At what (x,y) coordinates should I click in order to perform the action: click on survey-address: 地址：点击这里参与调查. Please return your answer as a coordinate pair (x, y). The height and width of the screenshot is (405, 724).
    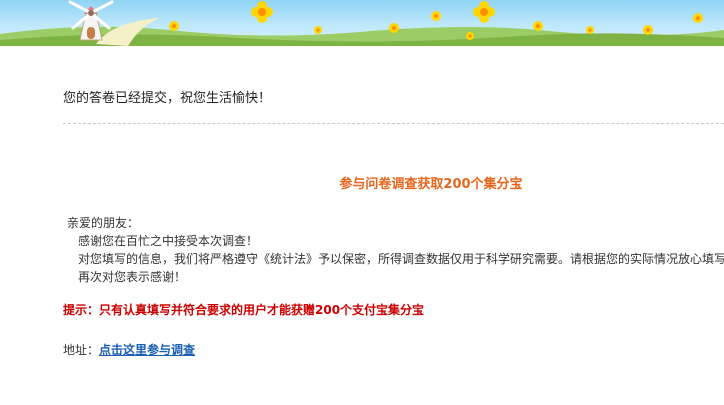
    Looking at the image, I should click on (129, 349).